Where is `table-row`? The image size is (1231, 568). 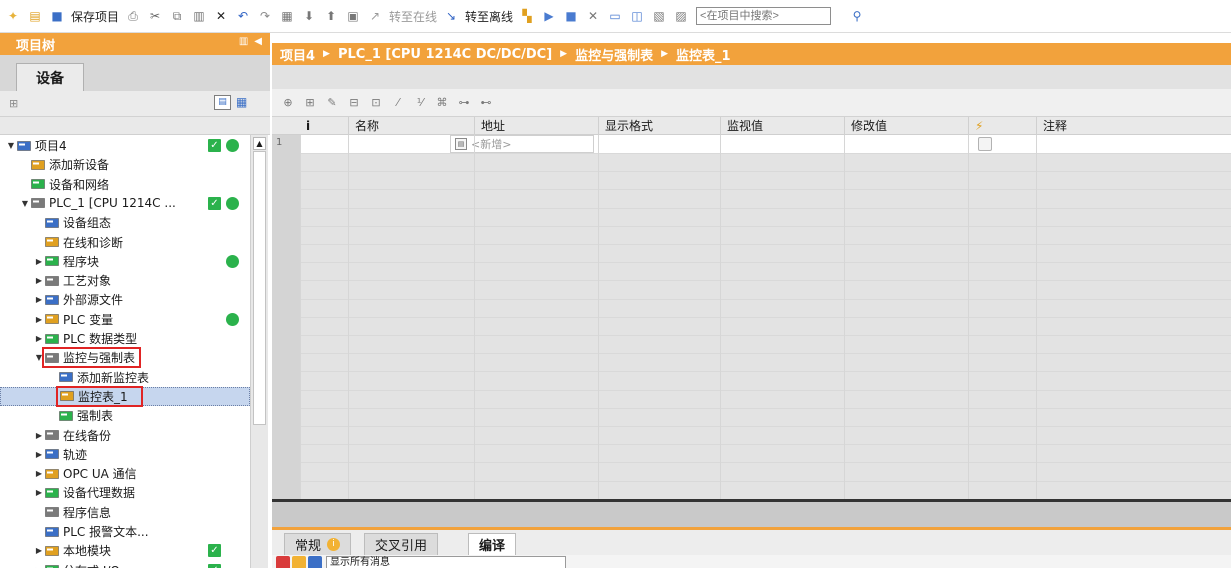 table-row is located at coordinates (765, 144).